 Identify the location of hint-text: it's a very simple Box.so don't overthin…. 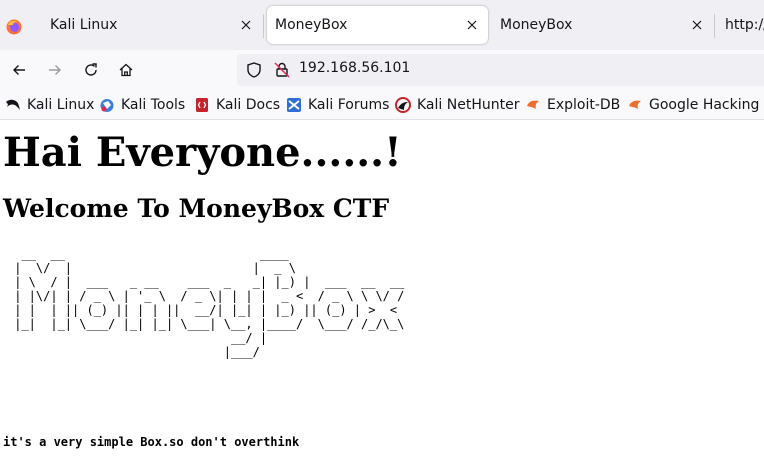
(151, 442).